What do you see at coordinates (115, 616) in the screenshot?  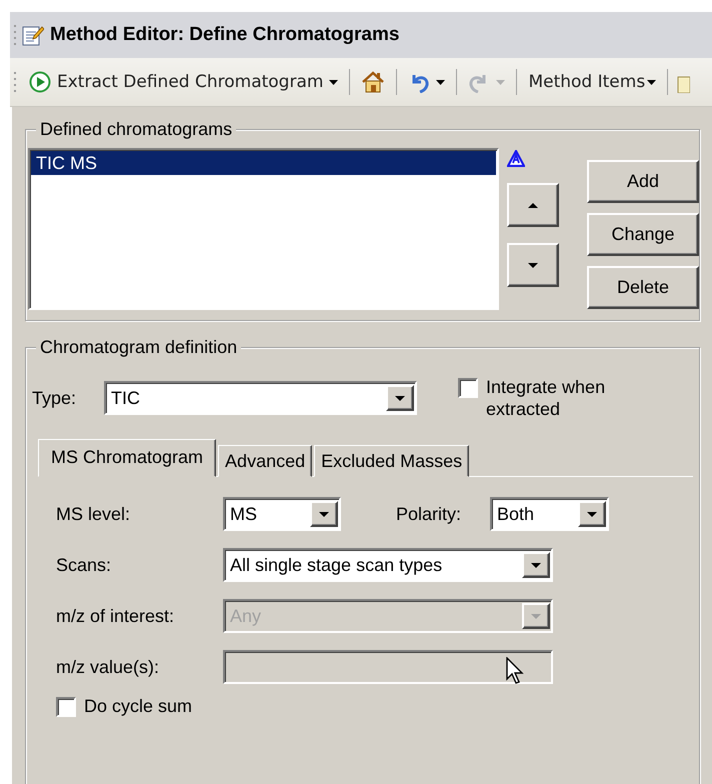 I see `field-label: m/z of interest:` at bounding box center [115, 616].